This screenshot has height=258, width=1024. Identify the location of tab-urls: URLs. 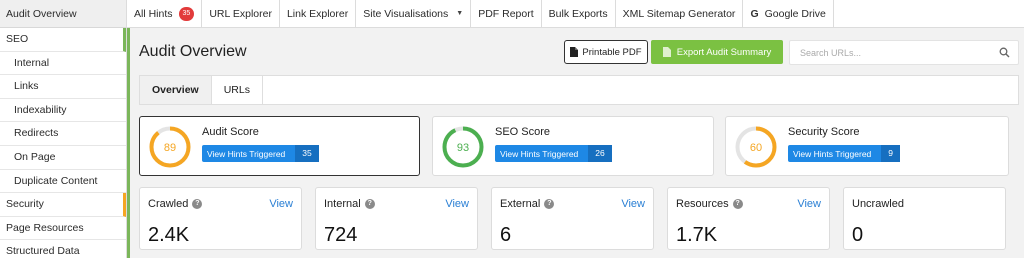
(237, 90).